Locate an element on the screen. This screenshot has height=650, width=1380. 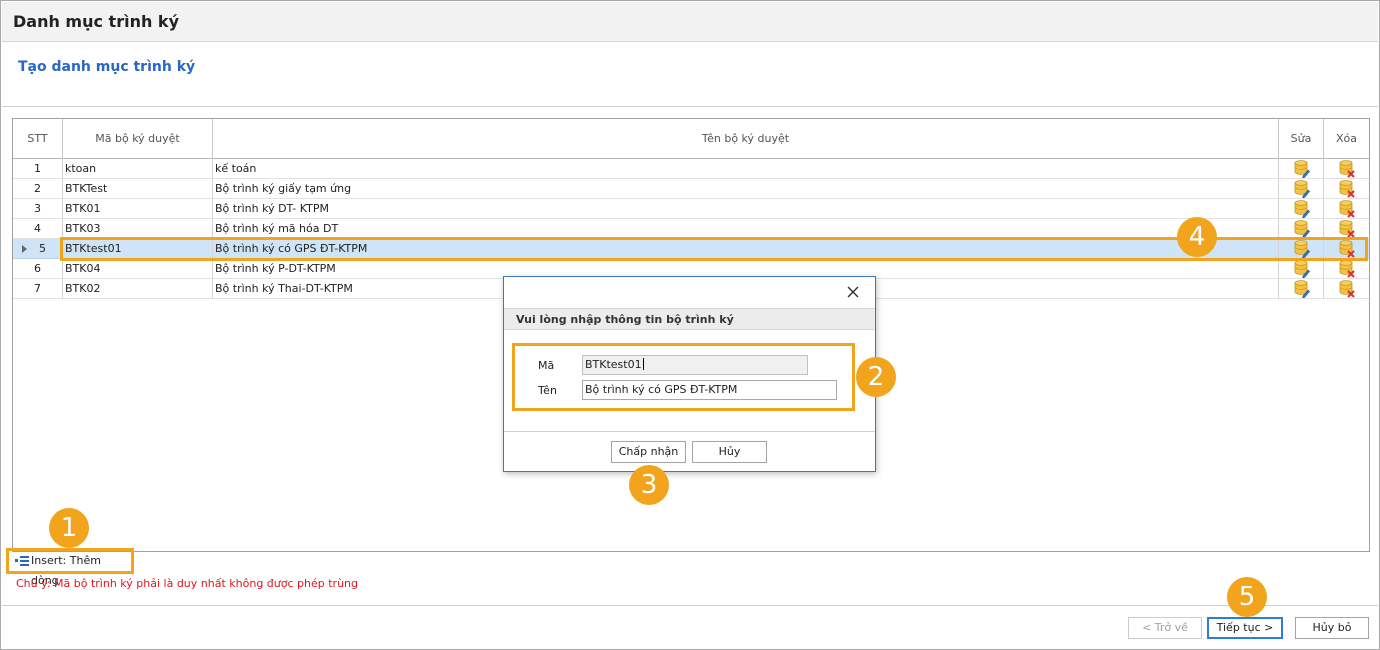
cell-name: kế toán is located at coordinates (746, 169).